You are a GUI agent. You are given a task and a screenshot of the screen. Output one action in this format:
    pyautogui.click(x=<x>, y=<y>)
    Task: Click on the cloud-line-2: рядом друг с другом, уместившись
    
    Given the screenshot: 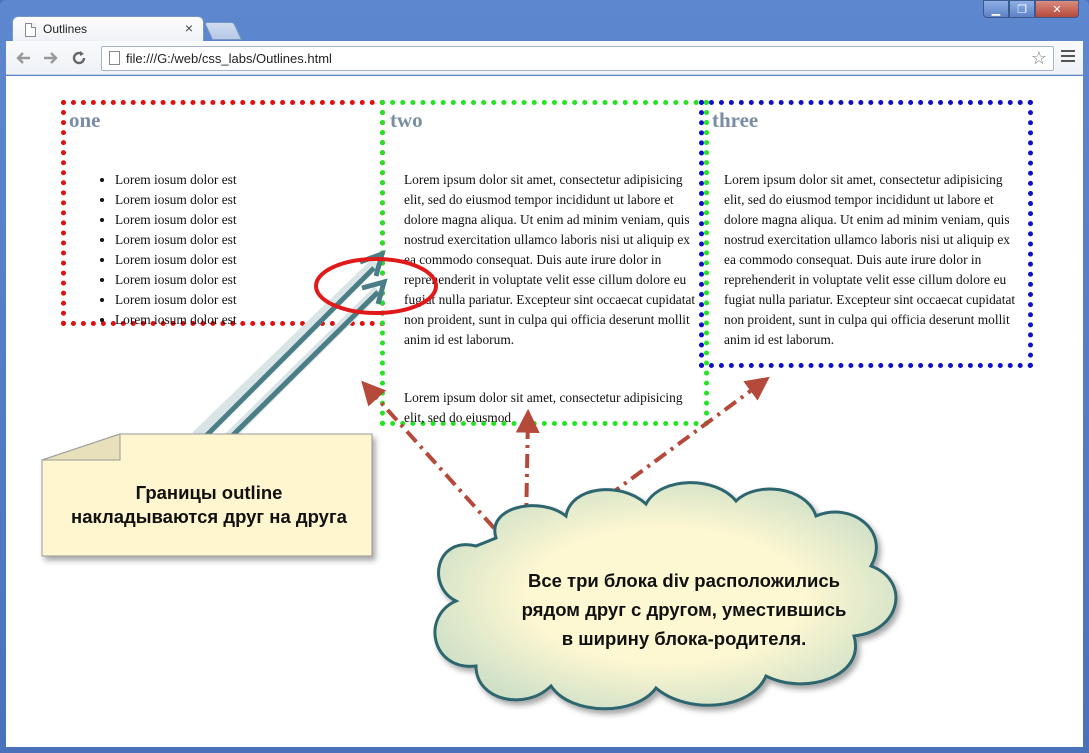 What is the action you would take?
    pyautogui.click(x=684, y=609)
    